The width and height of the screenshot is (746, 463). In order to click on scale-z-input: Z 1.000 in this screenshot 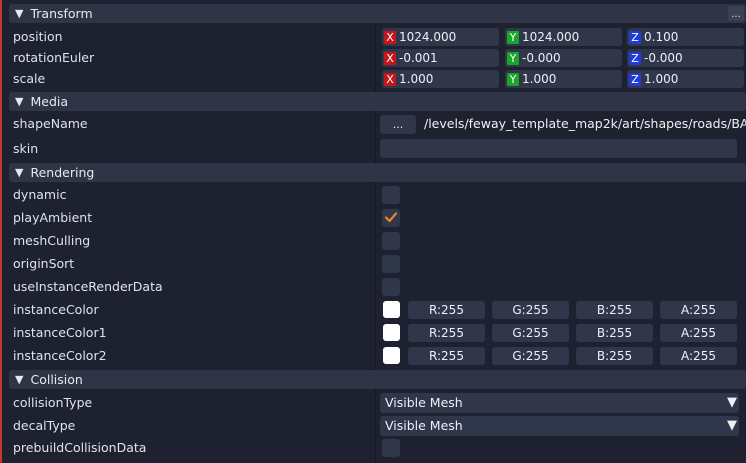, I will do `click(685, 79)`.